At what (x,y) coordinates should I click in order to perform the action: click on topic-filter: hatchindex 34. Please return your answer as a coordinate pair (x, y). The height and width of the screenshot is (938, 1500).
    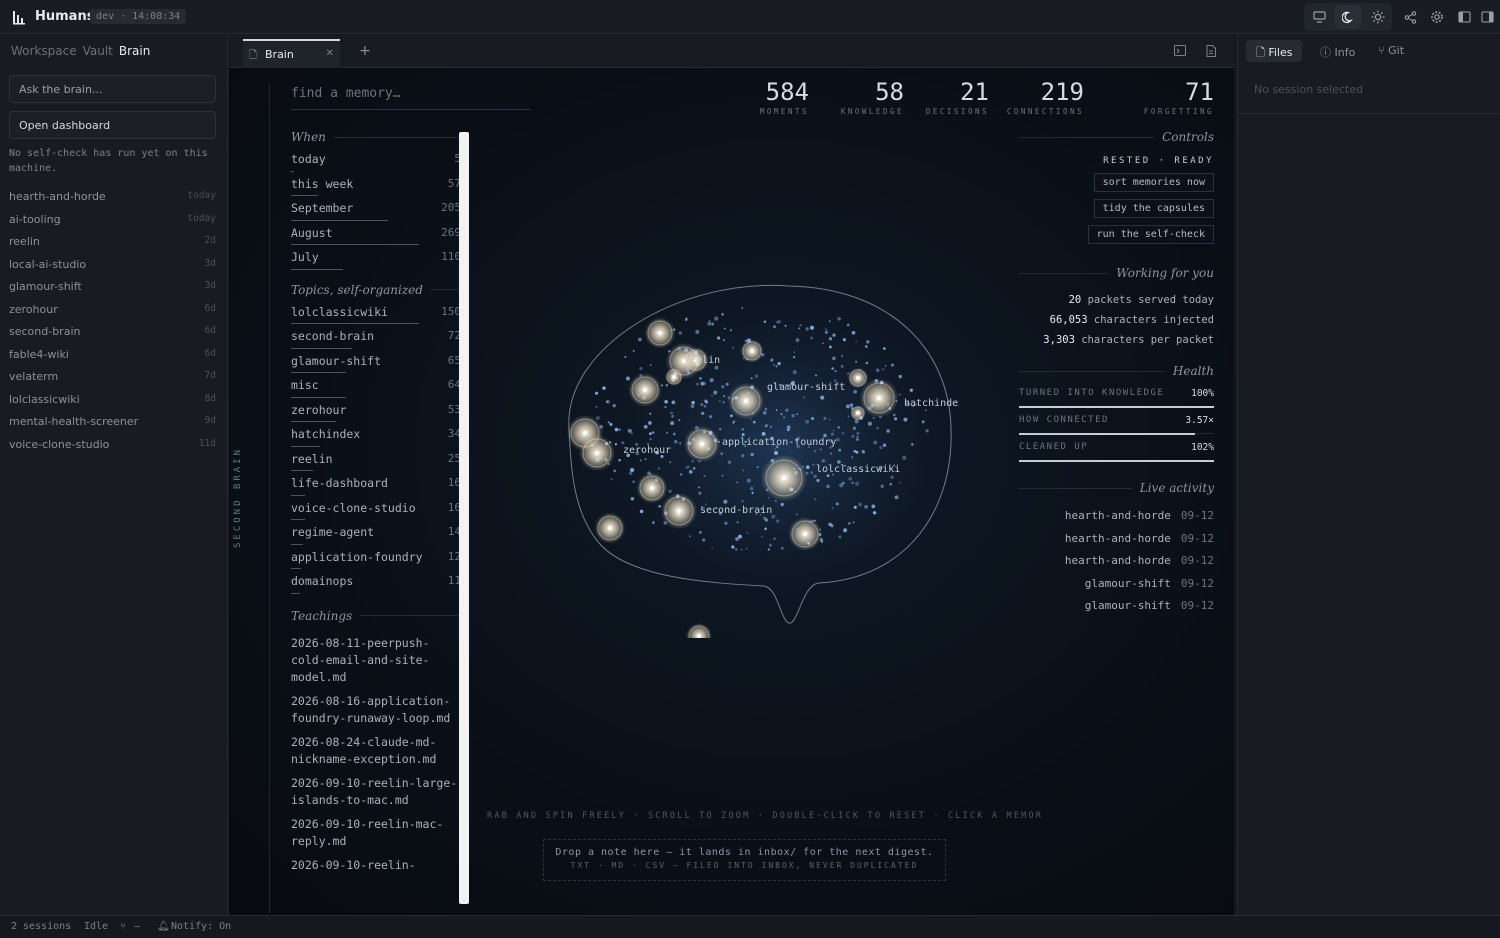
    Looking at the image, I should click on (376, 439).